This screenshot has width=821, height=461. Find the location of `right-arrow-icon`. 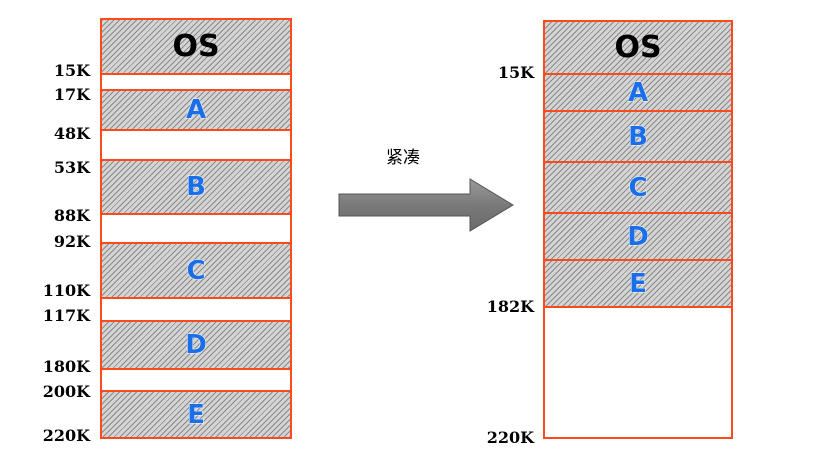

right-arrow-icon is located at coordinates (426, 205).